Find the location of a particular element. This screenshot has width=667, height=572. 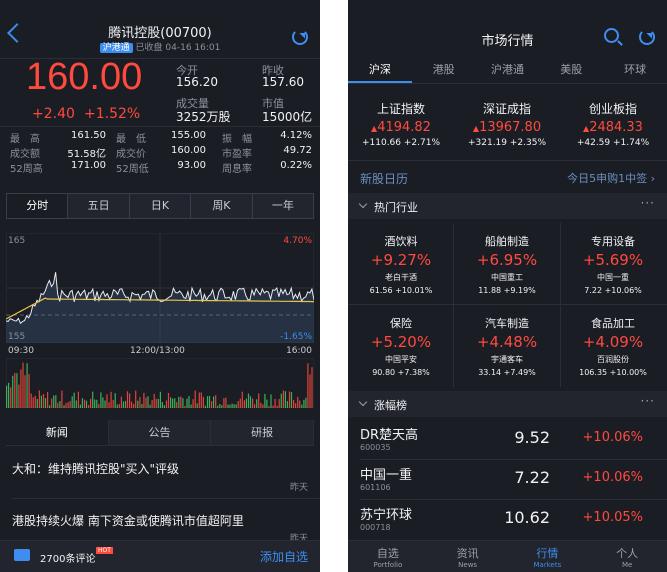

tab-daily-k: 日K is located at coordinates (160, 206).